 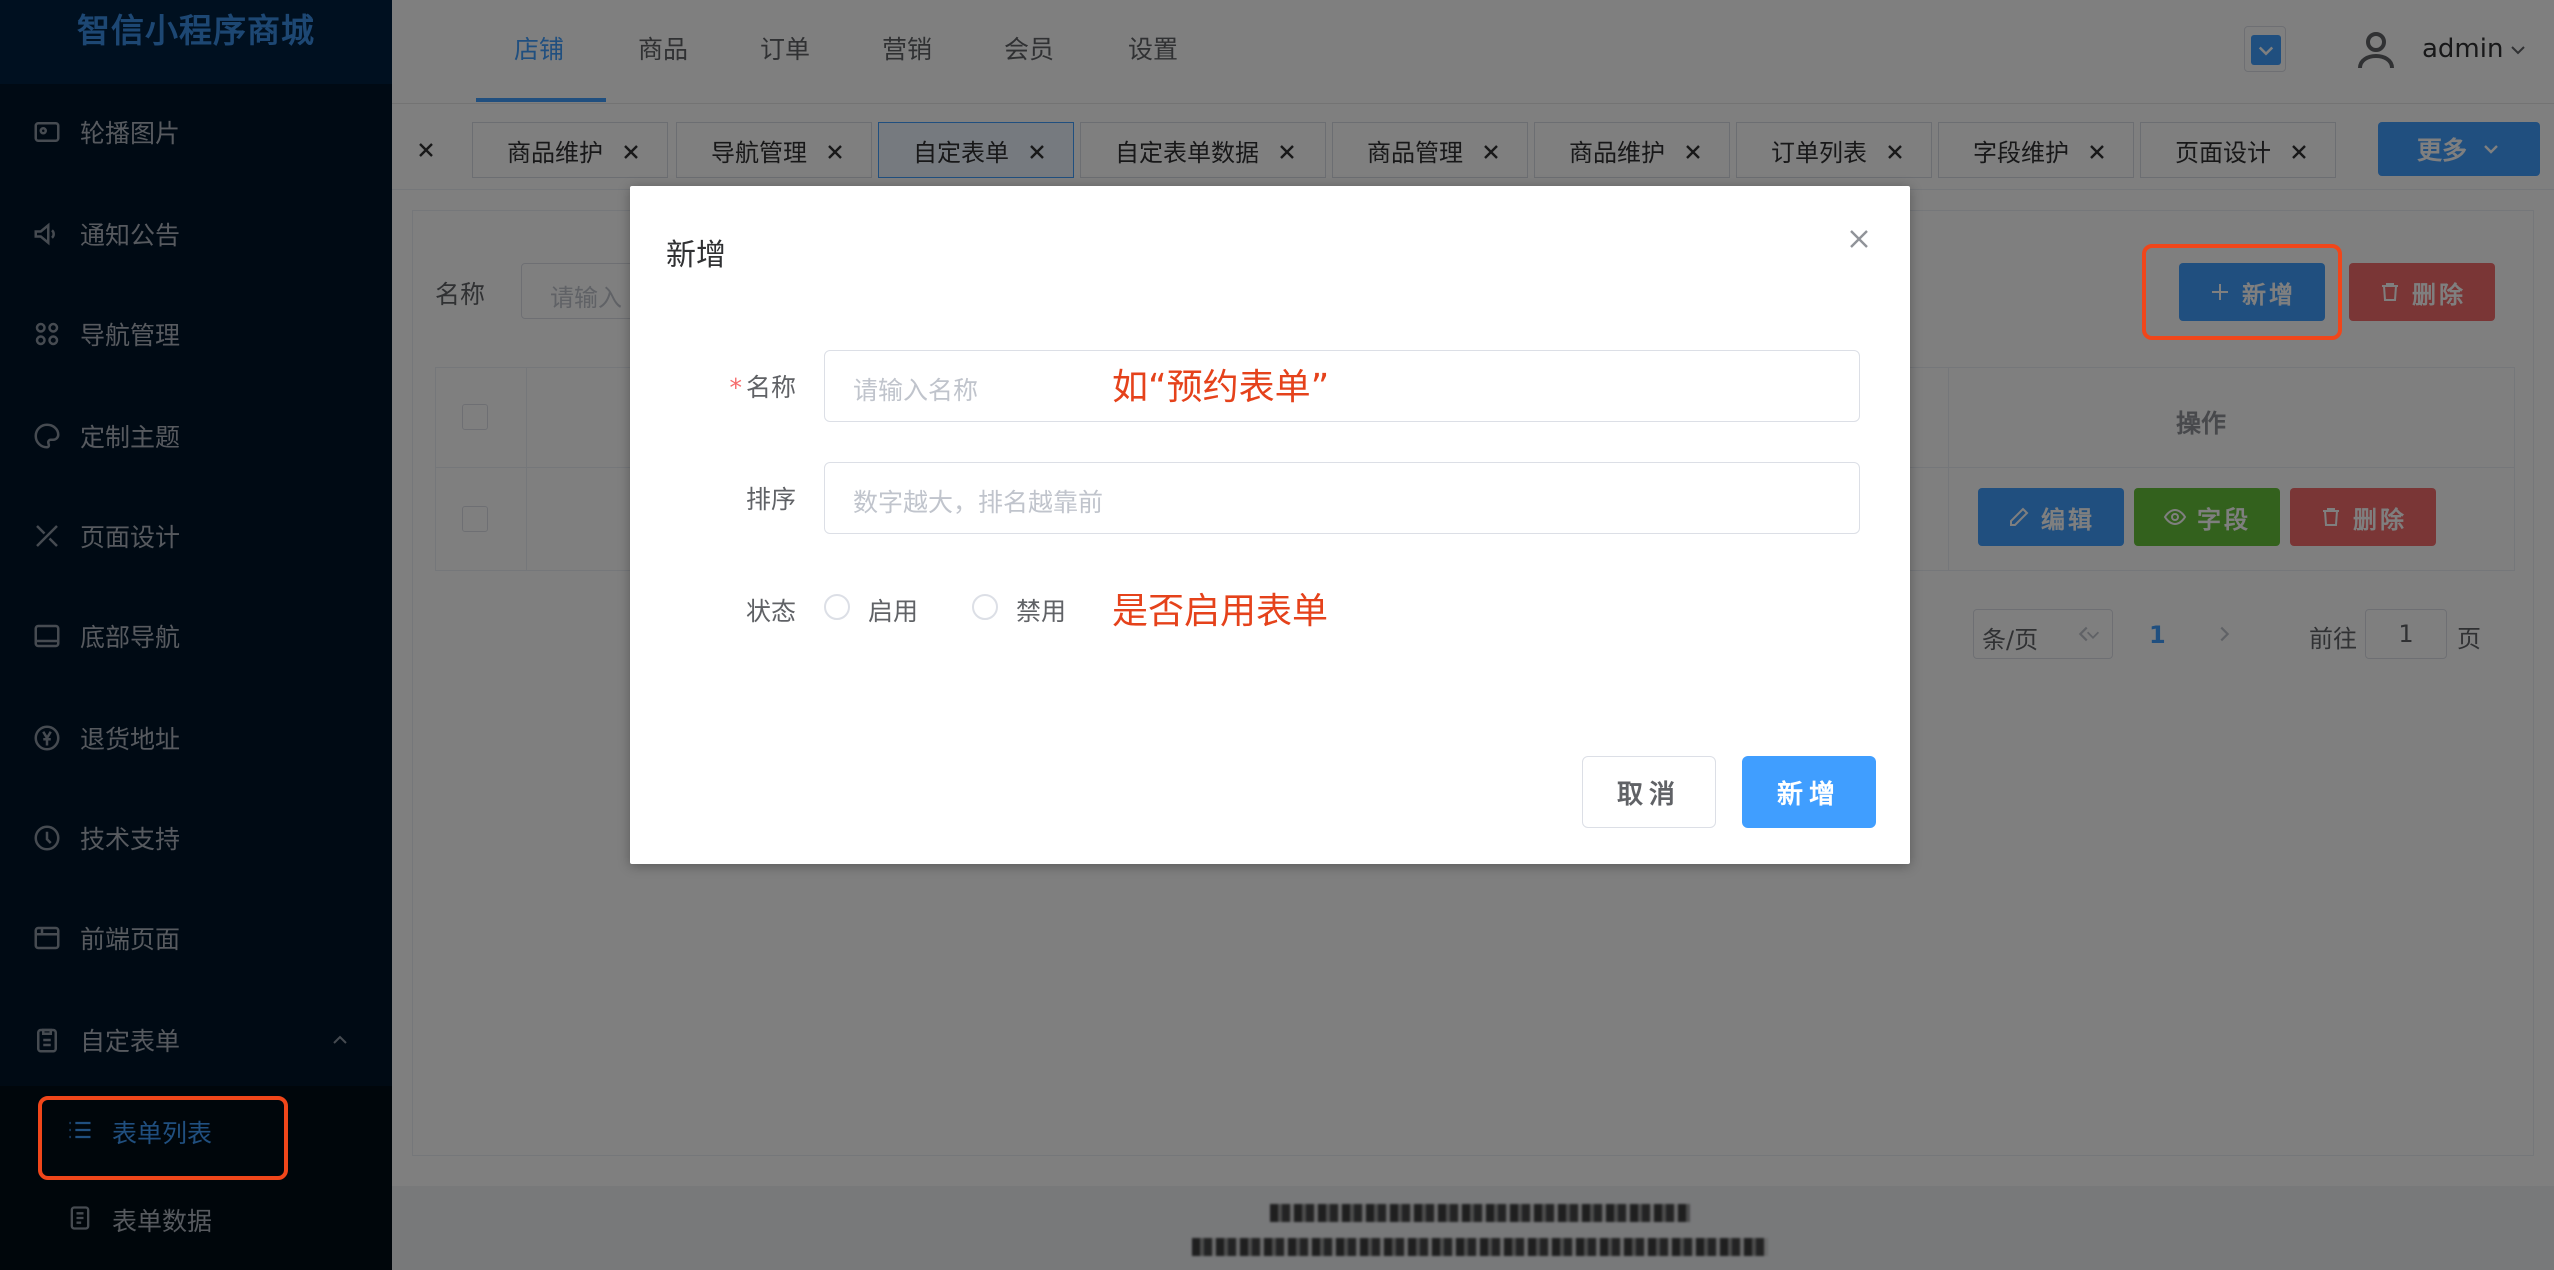 I want to click on close-icon, so click(x=1861, y=241).